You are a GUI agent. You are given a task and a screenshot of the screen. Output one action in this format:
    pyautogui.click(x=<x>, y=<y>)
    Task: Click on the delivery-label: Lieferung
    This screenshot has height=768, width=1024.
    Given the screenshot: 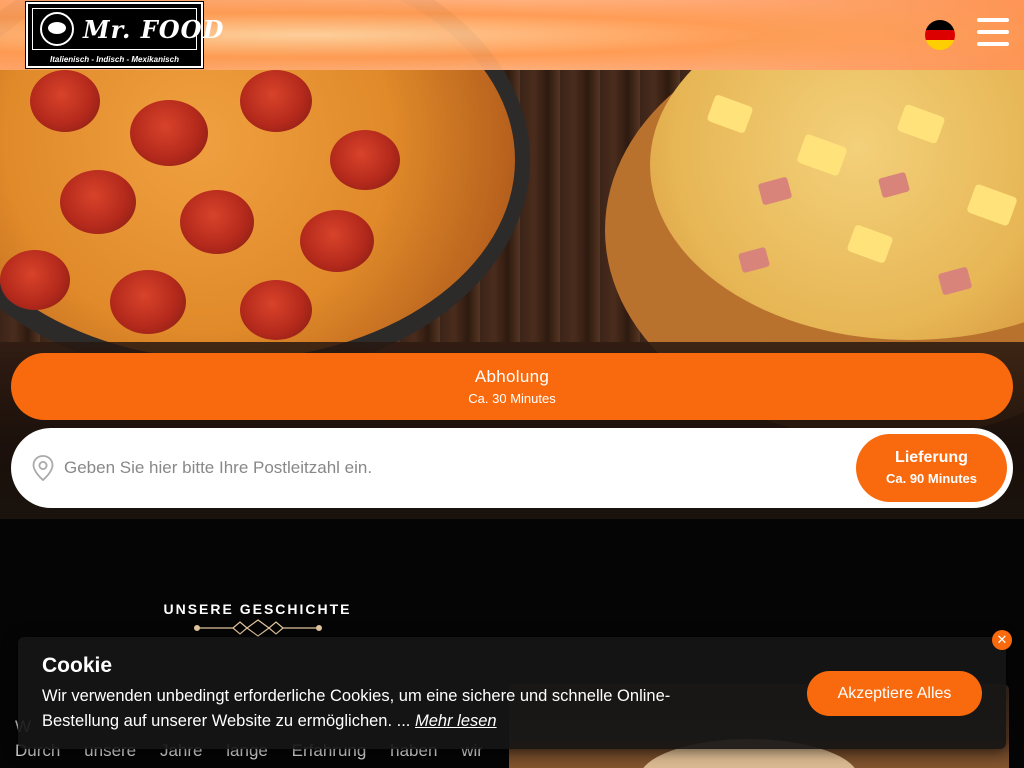 What is the action you would take?
    pyautogui.click(x=931, y=457)
    